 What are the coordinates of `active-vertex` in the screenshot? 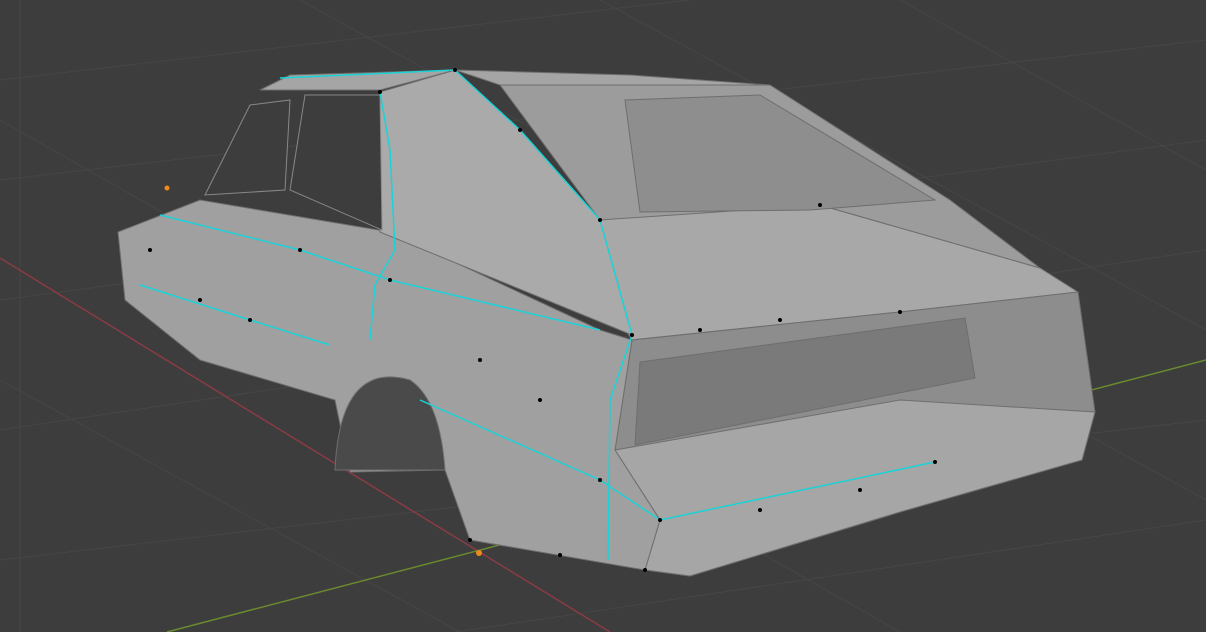 It's located at (479, 553).